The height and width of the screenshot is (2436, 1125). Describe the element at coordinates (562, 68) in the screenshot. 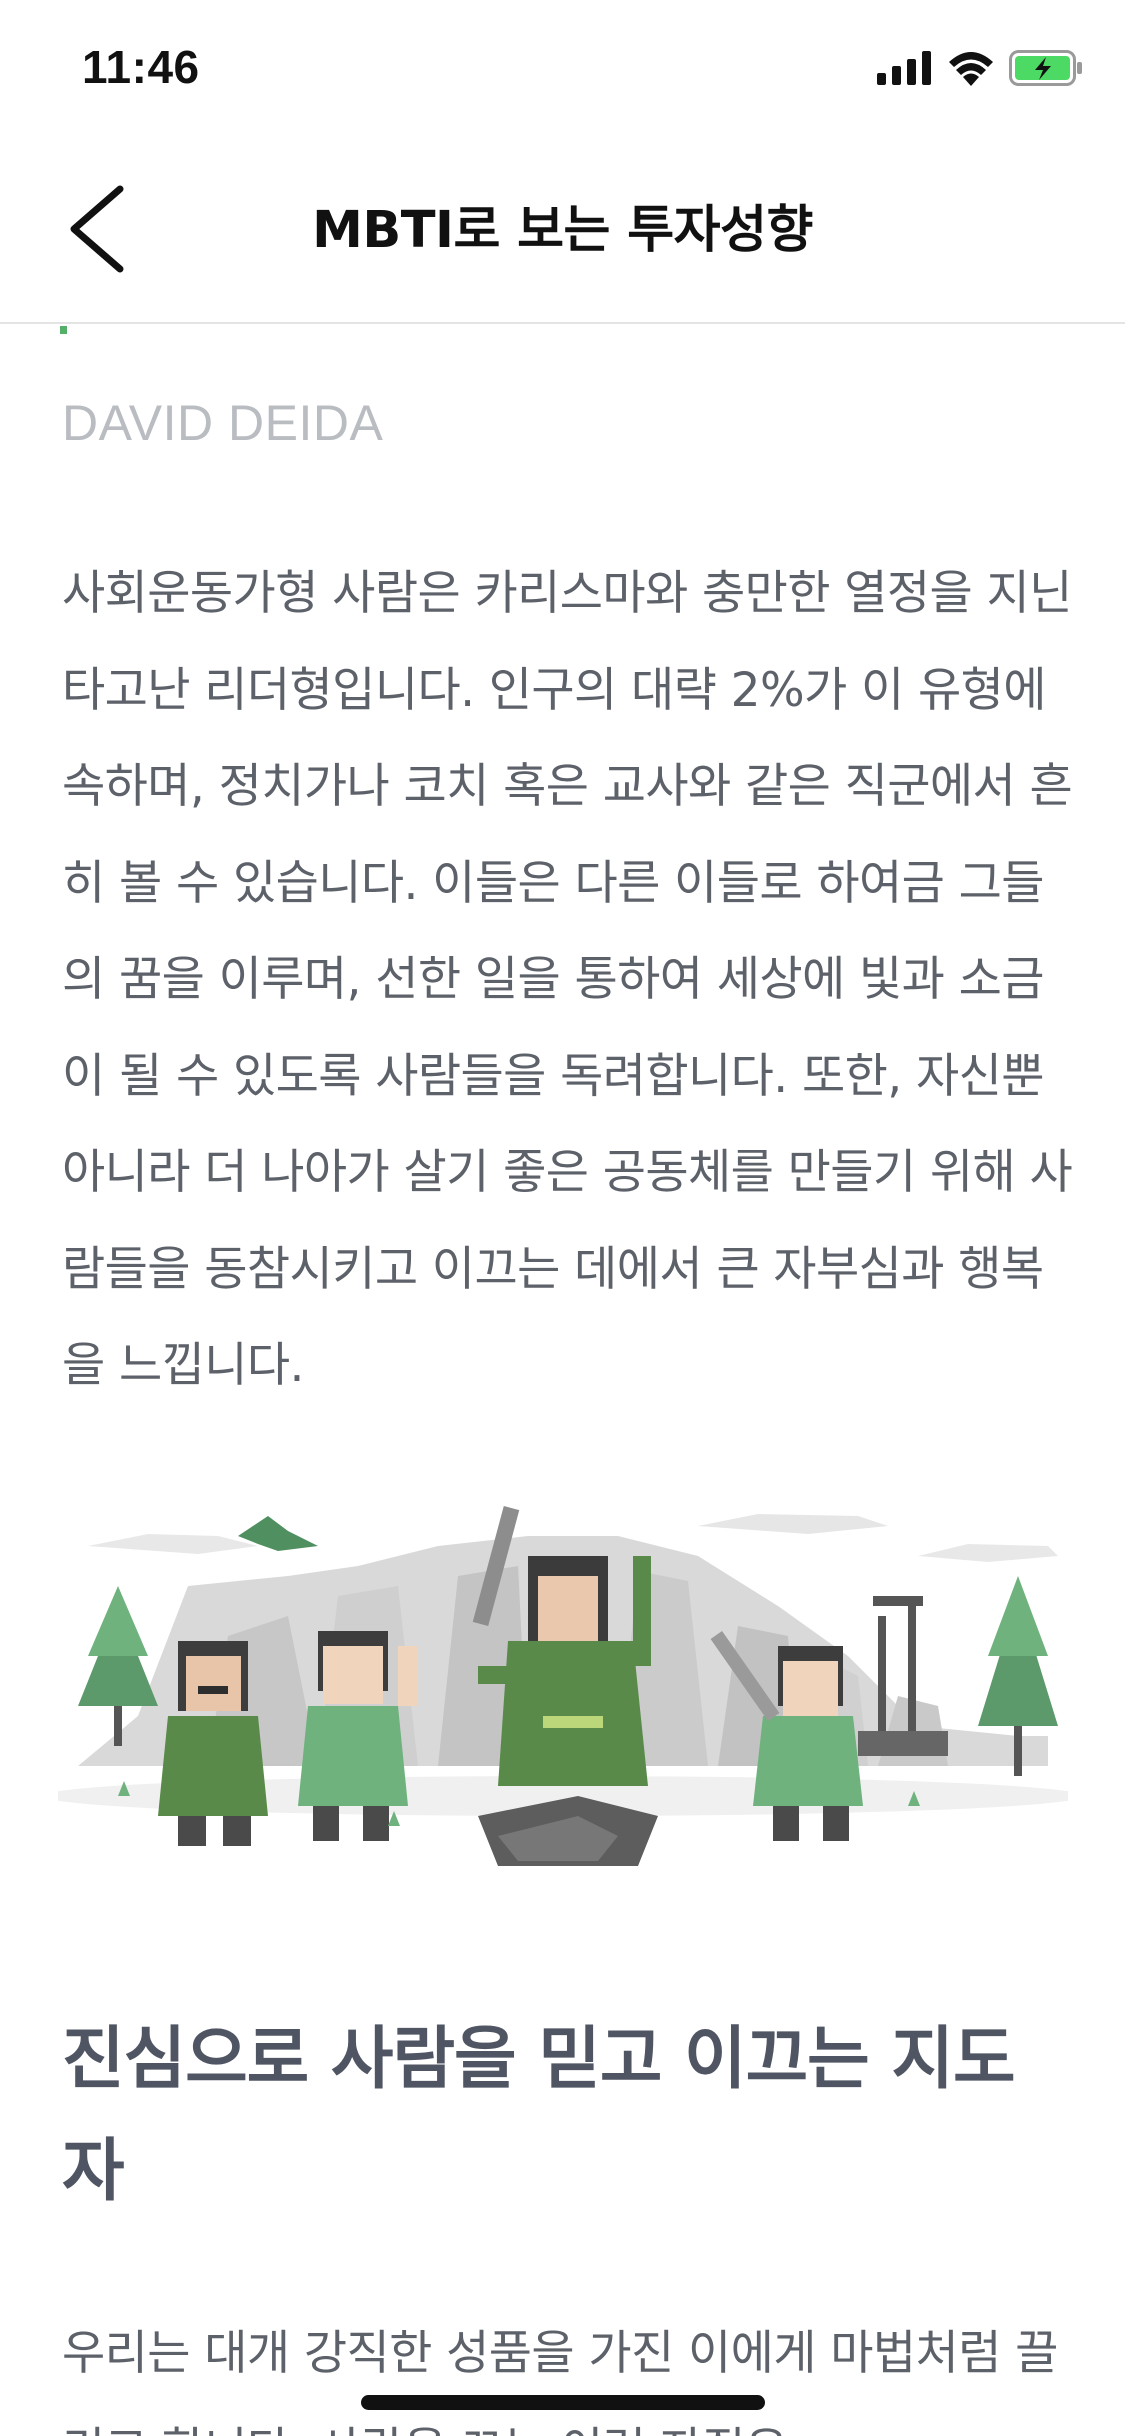

I see `status-bar: 11:46` at that location.